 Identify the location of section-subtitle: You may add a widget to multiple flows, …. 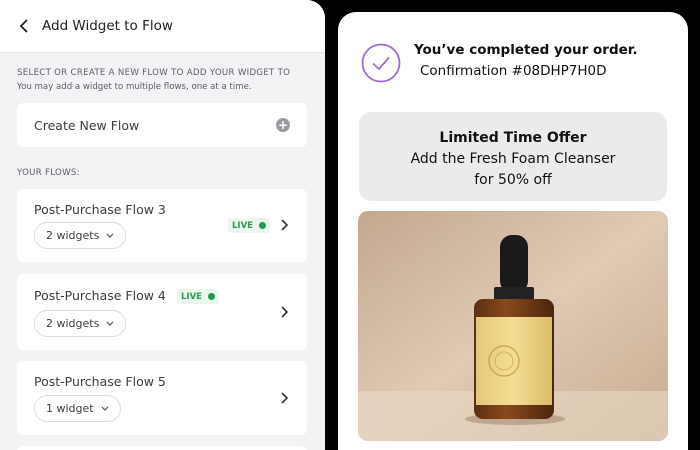
(134, 87).